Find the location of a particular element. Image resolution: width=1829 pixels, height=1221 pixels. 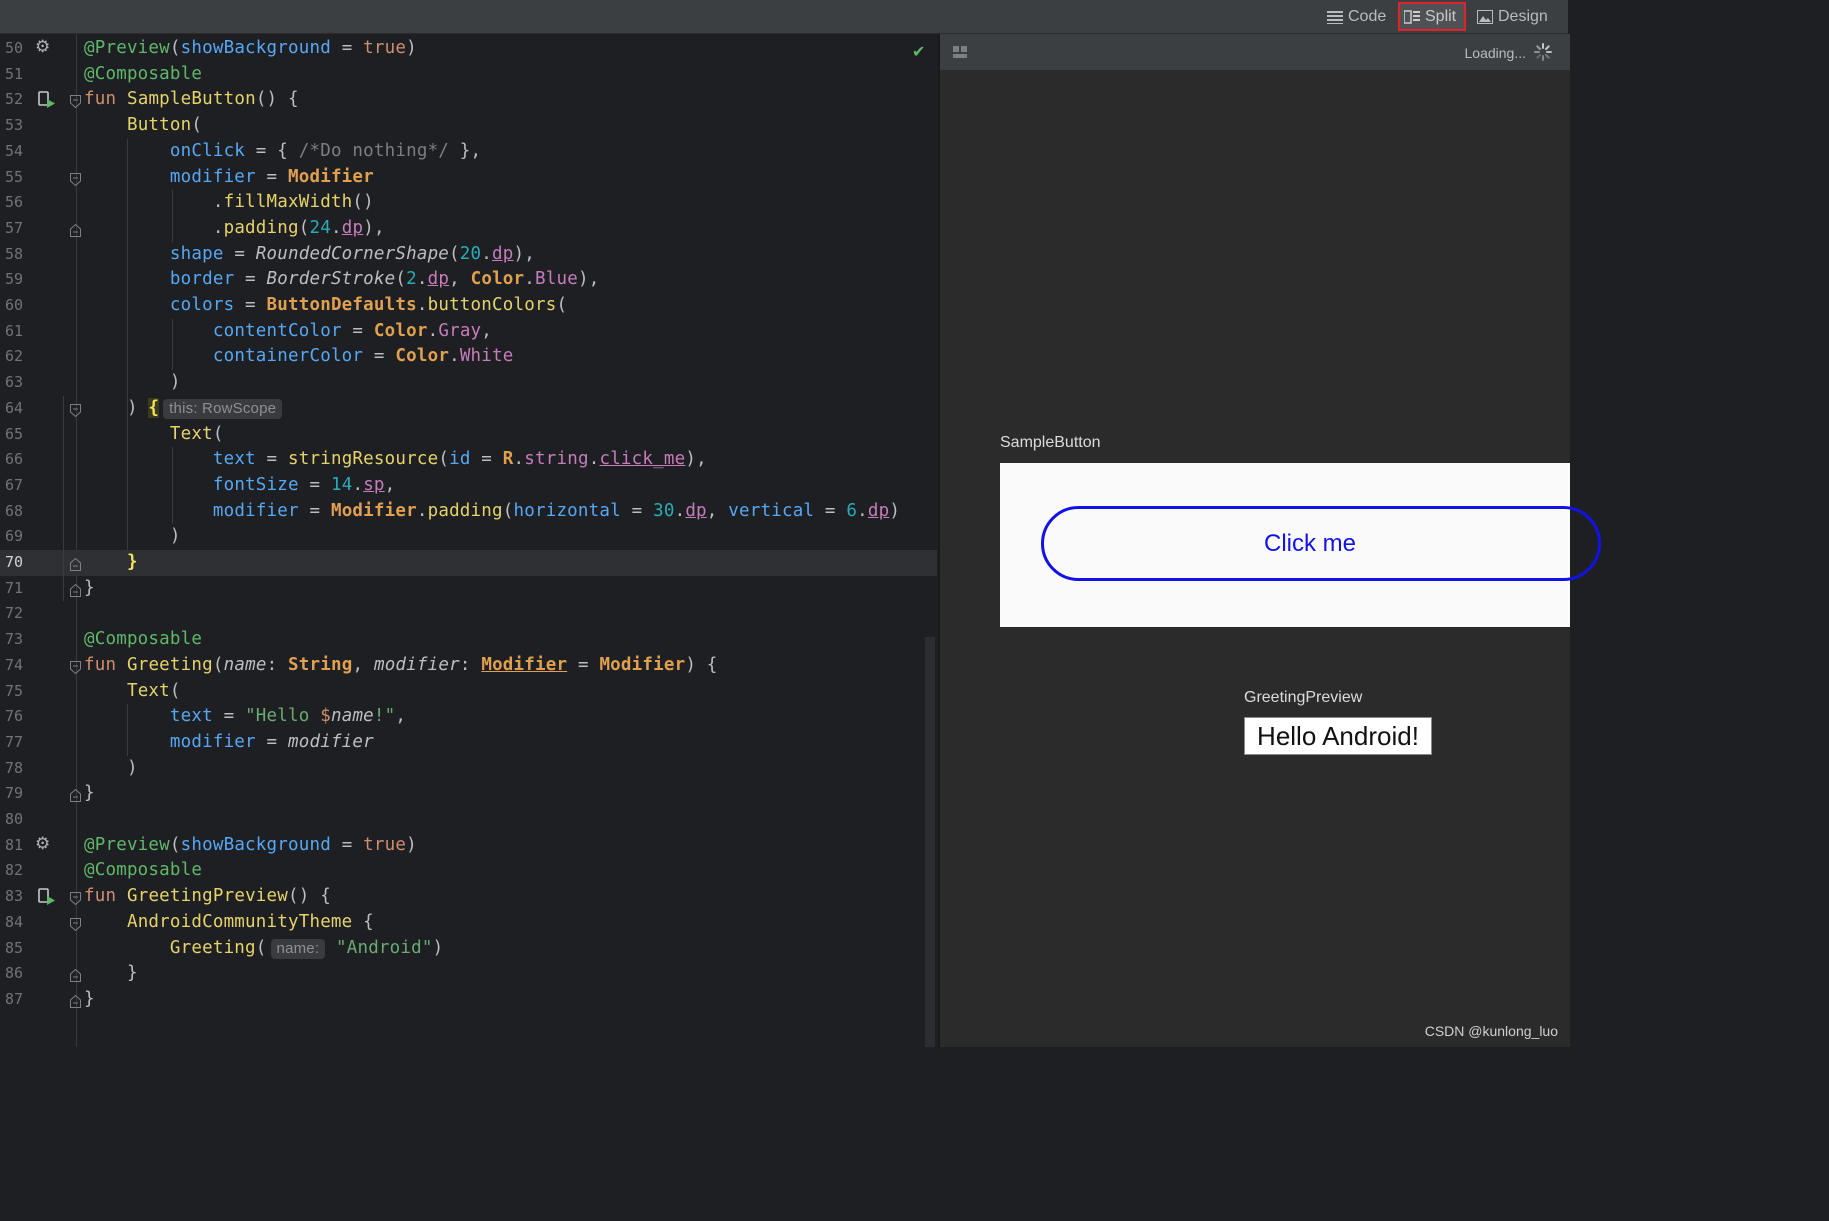

code-line: 50 ⚙ @Preview(showBackground = true) is located at coordinates (468, 49).